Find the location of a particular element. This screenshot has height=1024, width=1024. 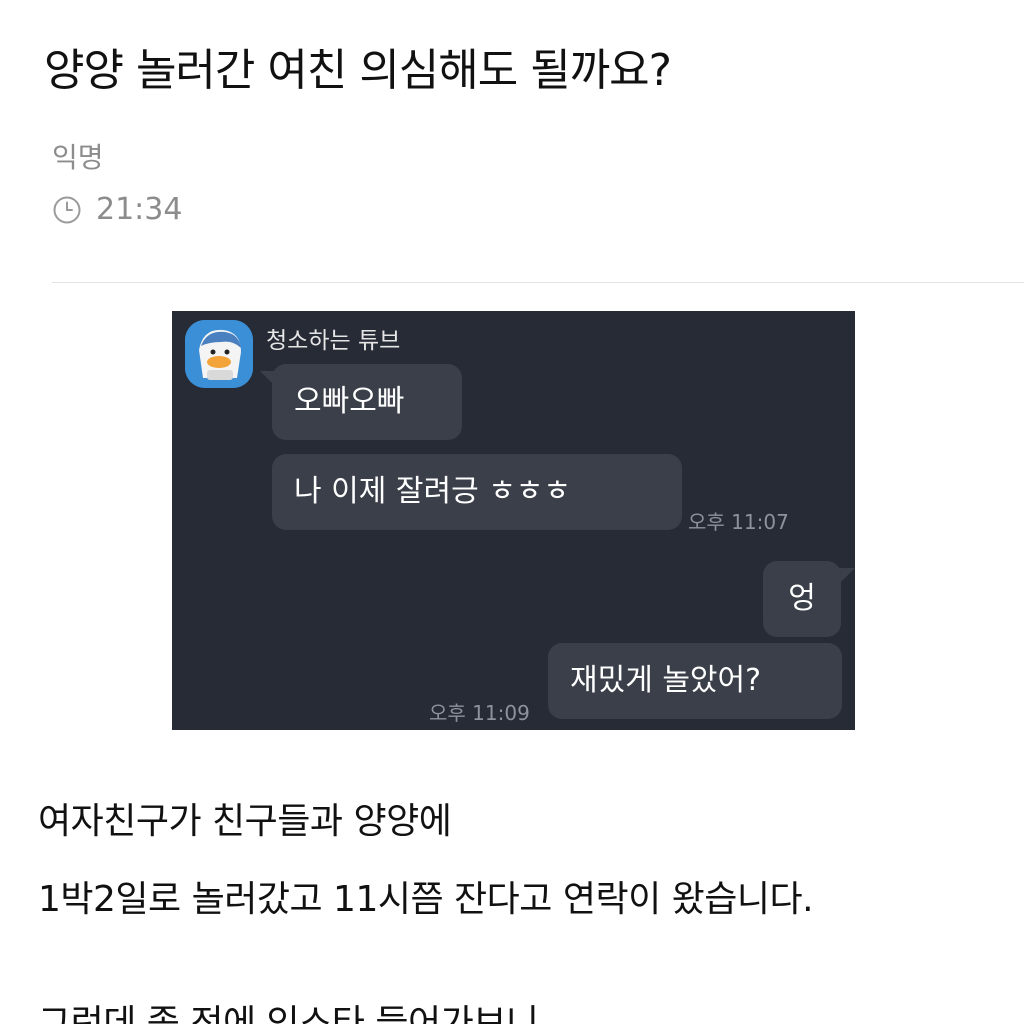

duck-icon is located at coordinates (219, 354).